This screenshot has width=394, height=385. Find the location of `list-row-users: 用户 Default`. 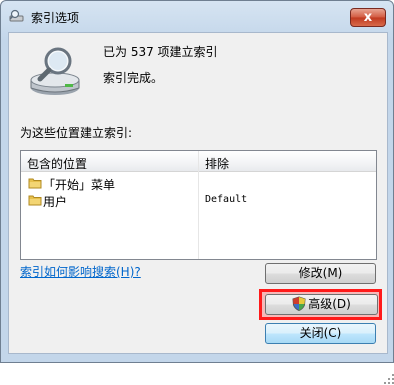

list-row-users: 用户 Default is located at coordinates (198, 200).